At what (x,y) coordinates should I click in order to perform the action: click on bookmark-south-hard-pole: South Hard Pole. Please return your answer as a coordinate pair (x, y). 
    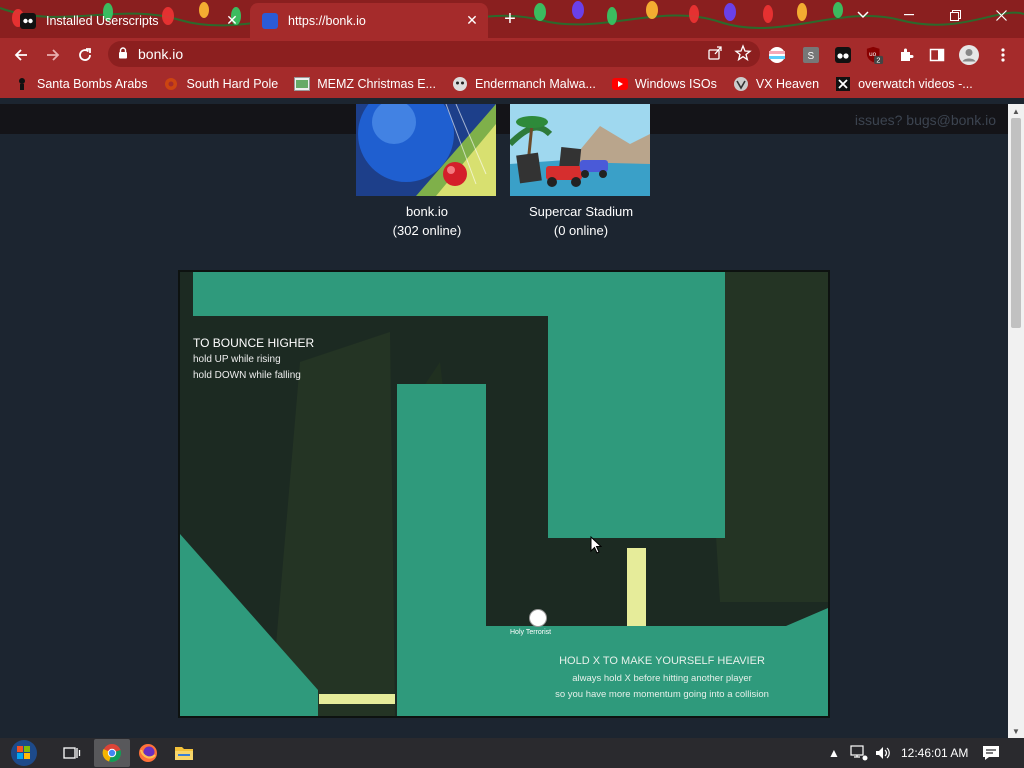
    Looking at the image, I should click on (220, 84).